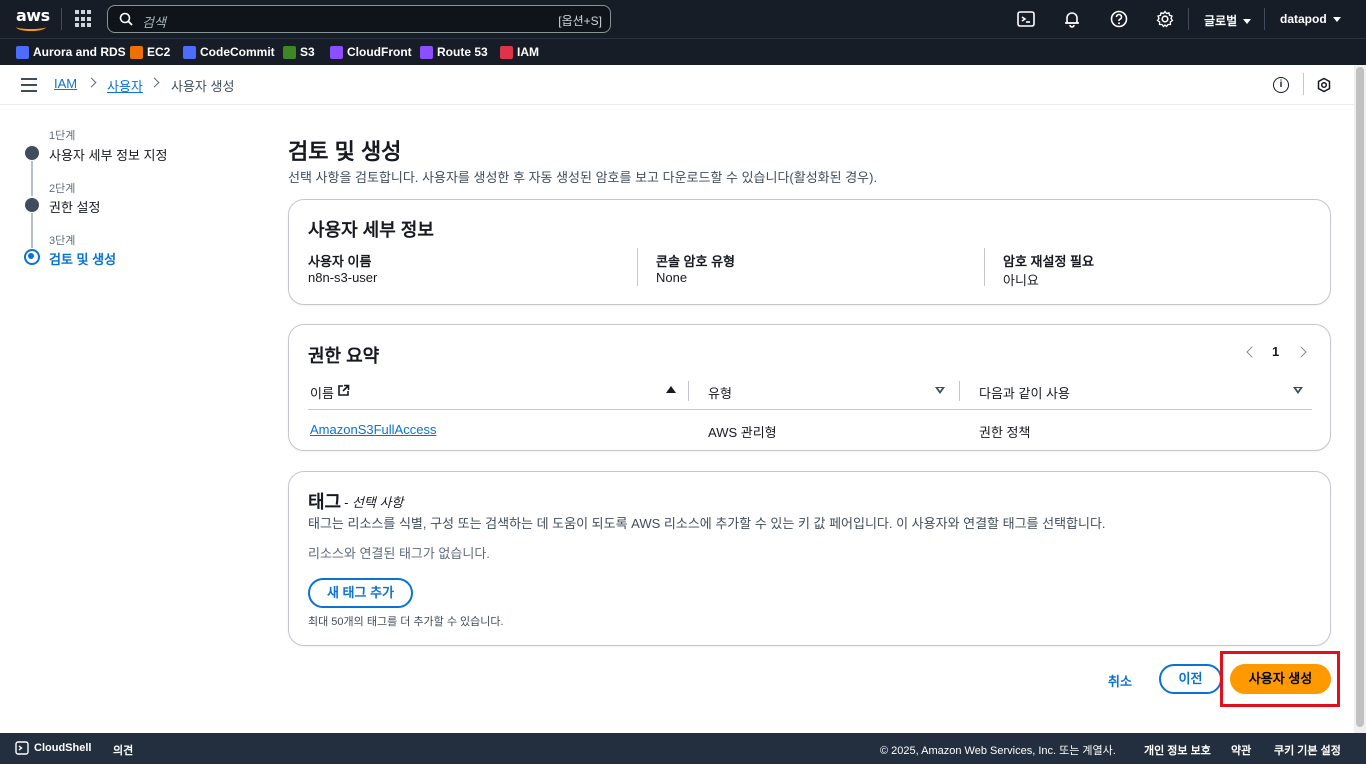 This screenshot has height=764, width=1366. I want to click on add-tag-button: 새 태그 추가, so click(360, 593).